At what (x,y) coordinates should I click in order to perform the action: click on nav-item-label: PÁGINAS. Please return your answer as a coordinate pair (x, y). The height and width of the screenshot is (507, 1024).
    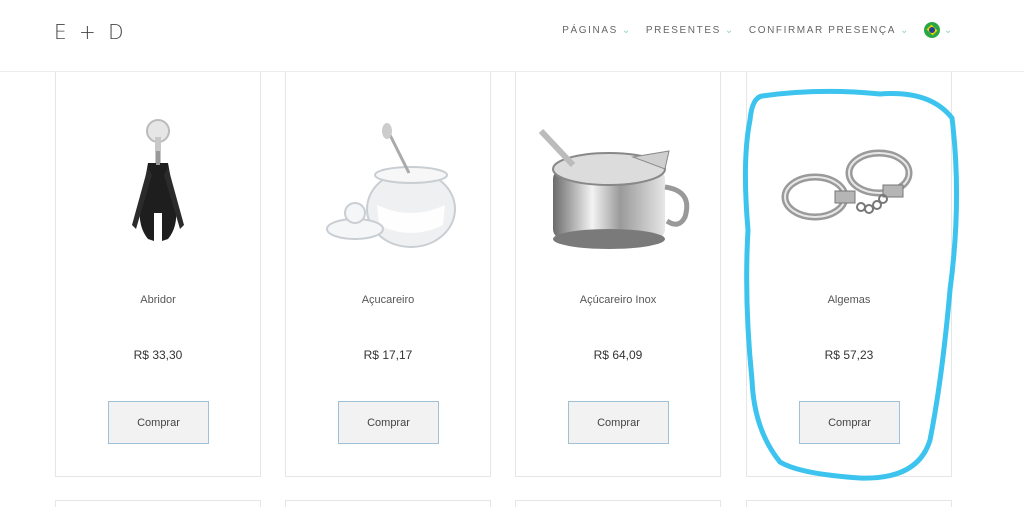
    Looking at the image, I should click on (590, 30).